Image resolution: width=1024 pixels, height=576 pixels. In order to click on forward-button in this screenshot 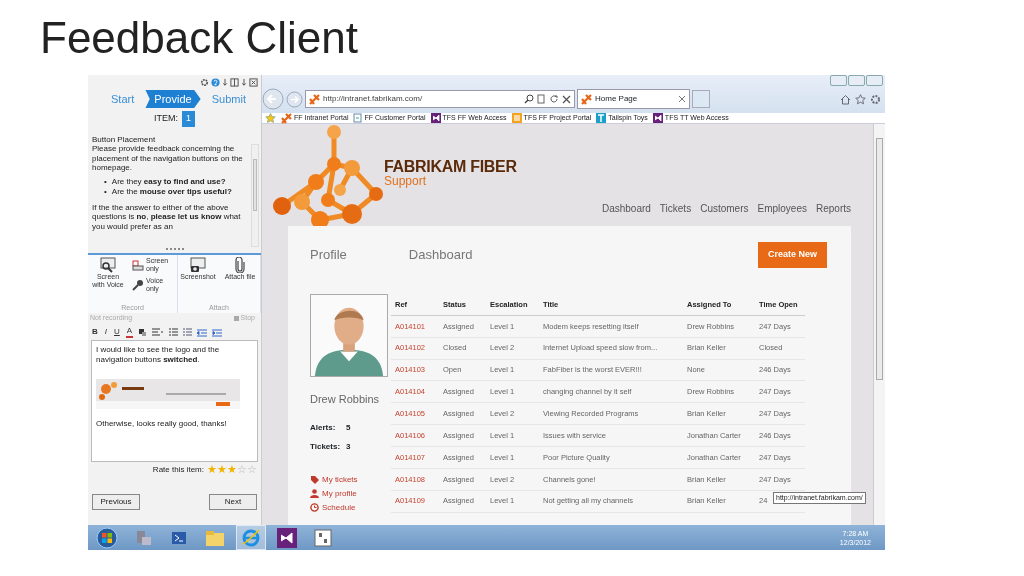, I will do `click(294, 99)`.